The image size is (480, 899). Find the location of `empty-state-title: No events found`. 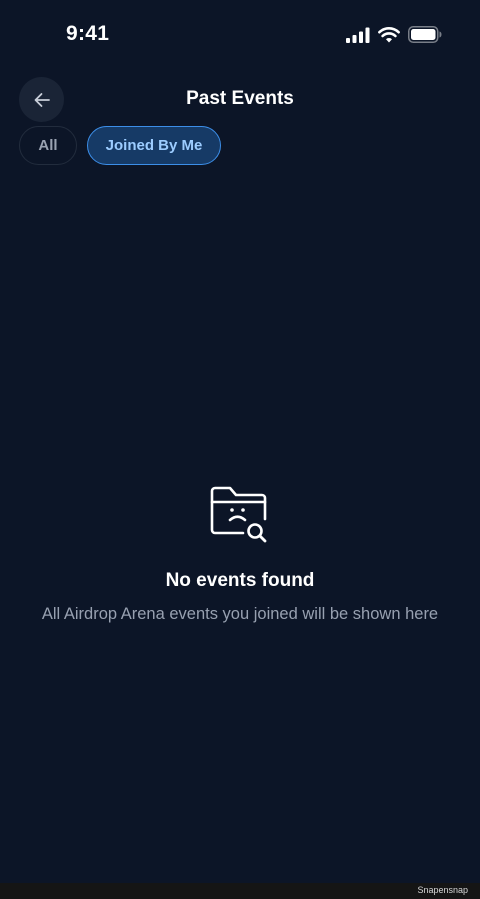

empty-state-title: No events found is located at coordinates (240, 580).